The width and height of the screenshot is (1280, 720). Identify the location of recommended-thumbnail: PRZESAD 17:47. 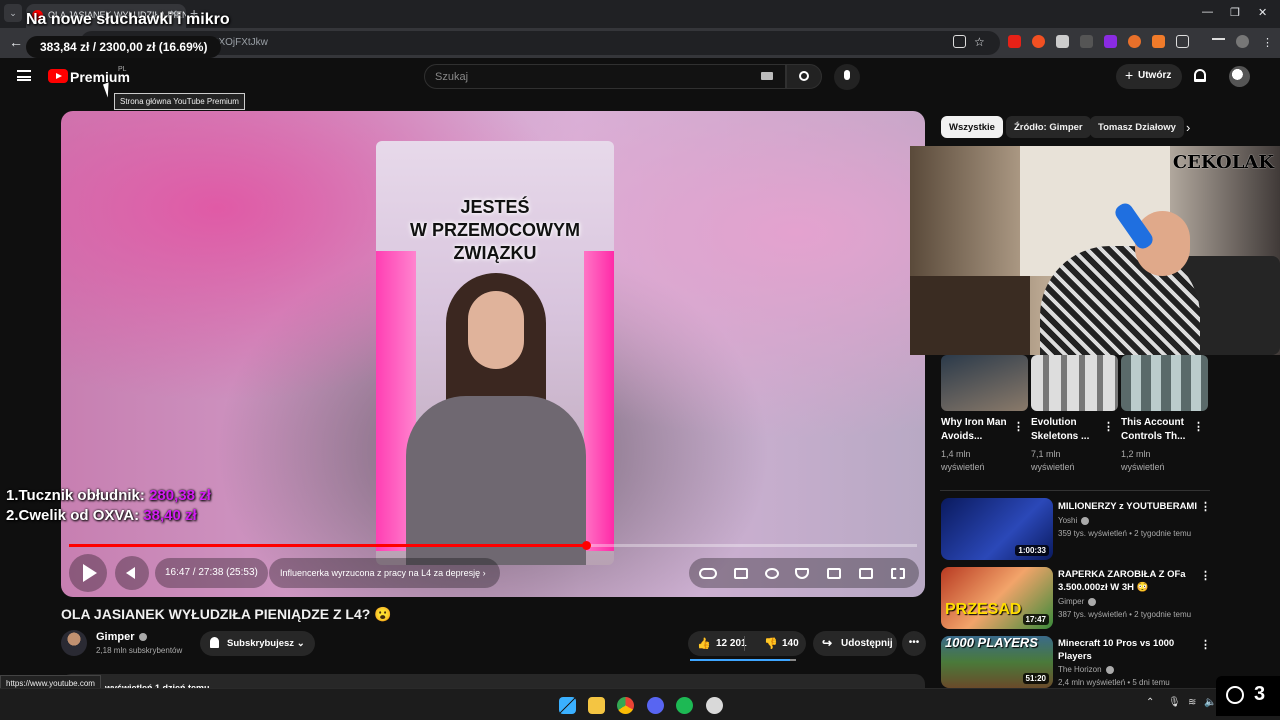
(997, 598).